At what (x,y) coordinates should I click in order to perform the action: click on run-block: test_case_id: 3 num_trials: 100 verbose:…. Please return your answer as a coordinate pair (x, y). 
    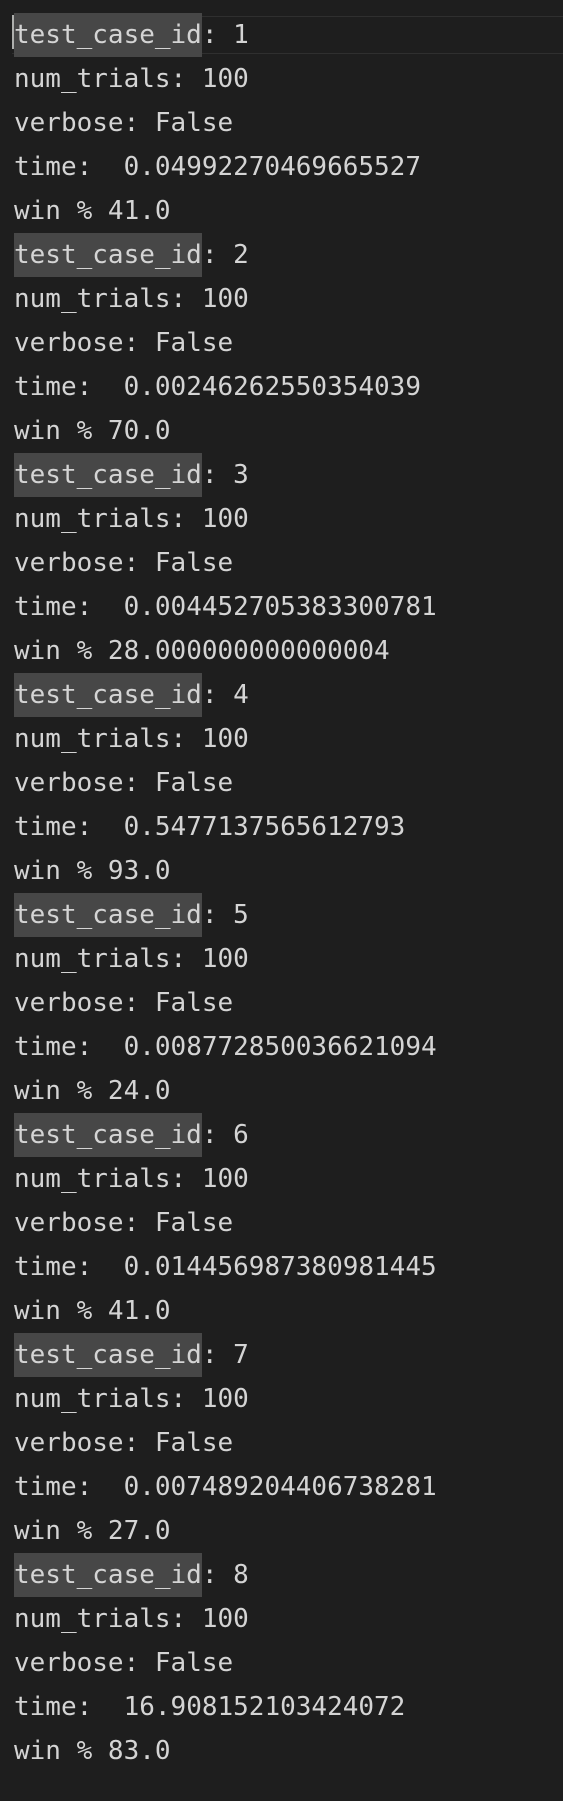
    Looking at the image, I should click on (288, 563).